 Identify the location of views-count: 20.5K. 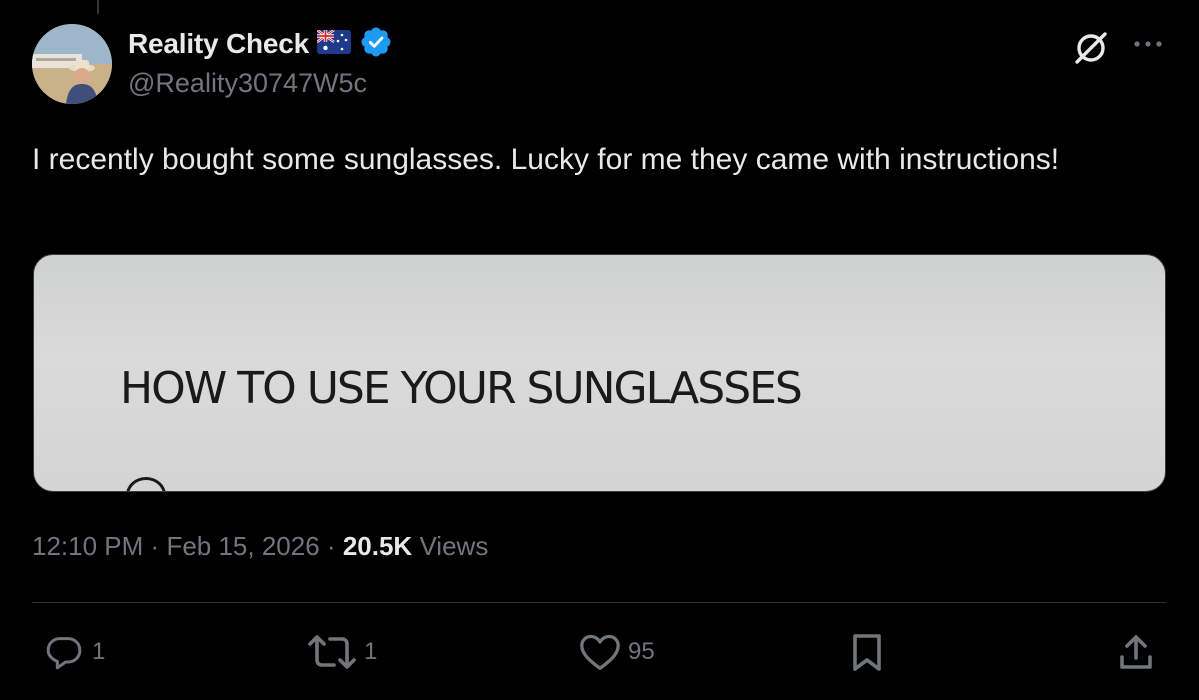
(377, 546).